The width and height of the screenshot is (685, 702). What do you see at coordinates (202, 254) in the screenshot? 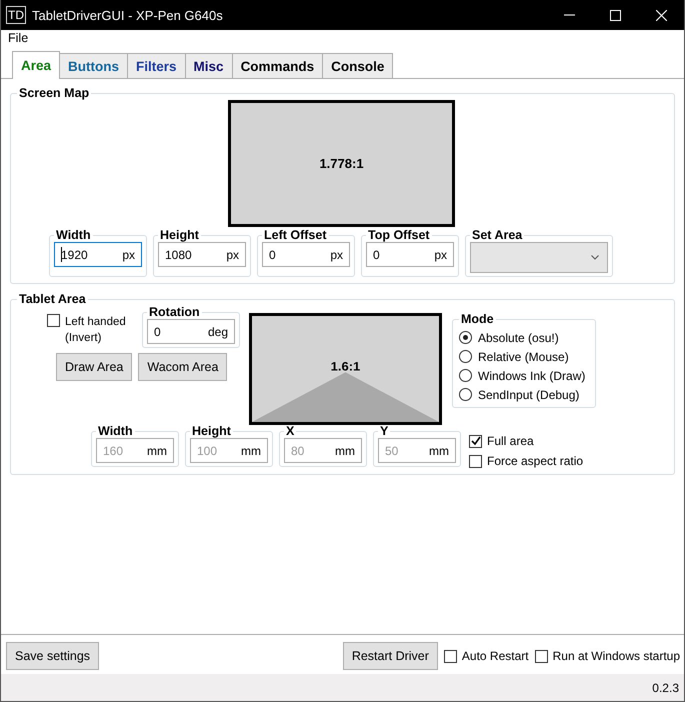
I see `number-field: 1080 px` at bounding box center [202, 254].